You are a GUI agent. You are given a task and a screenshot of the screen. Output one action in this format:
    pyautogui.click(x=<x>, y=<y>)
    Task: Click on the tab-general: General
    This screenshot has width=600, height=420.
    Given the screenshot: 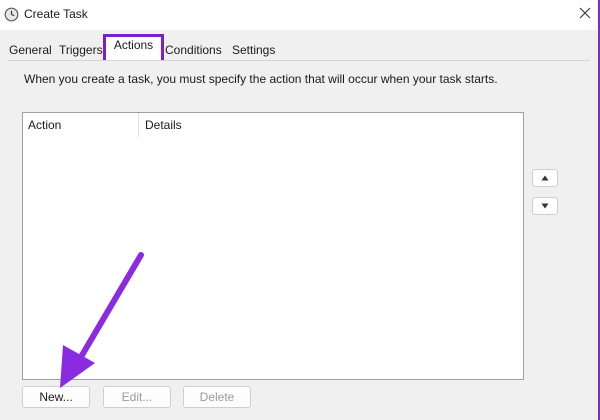 What is the action you would take?
    pyautogui.click(x=30, y=50)
    